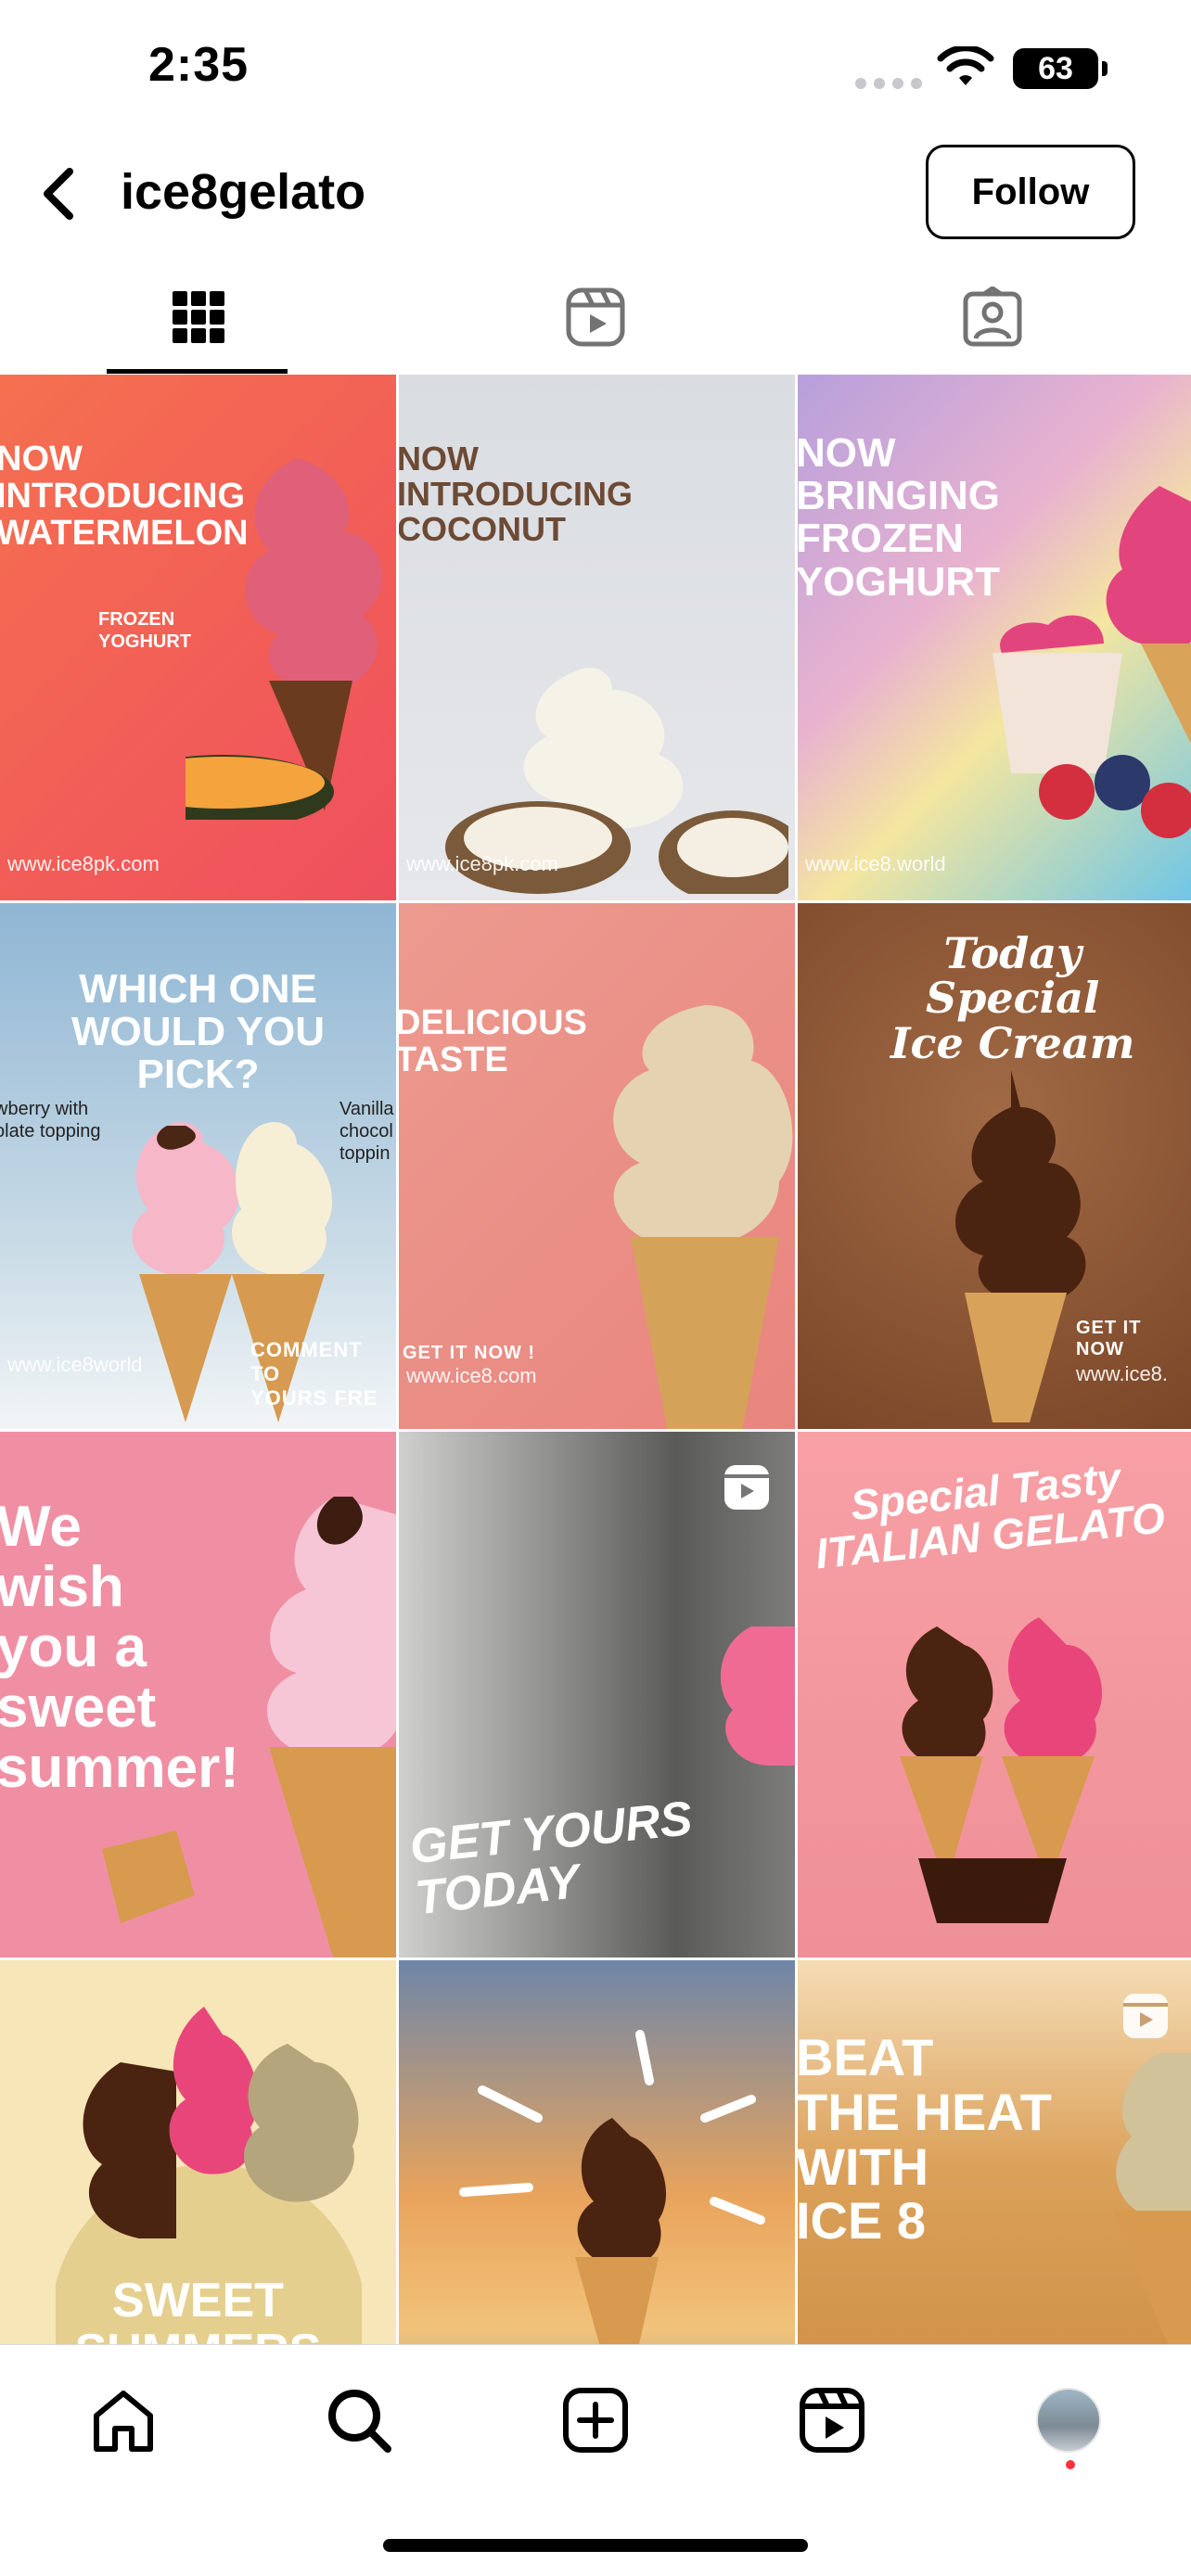 The height and width of the screenshot is (2576, 1191). I want to click on follow-button: Follow, so click(1030, 192).